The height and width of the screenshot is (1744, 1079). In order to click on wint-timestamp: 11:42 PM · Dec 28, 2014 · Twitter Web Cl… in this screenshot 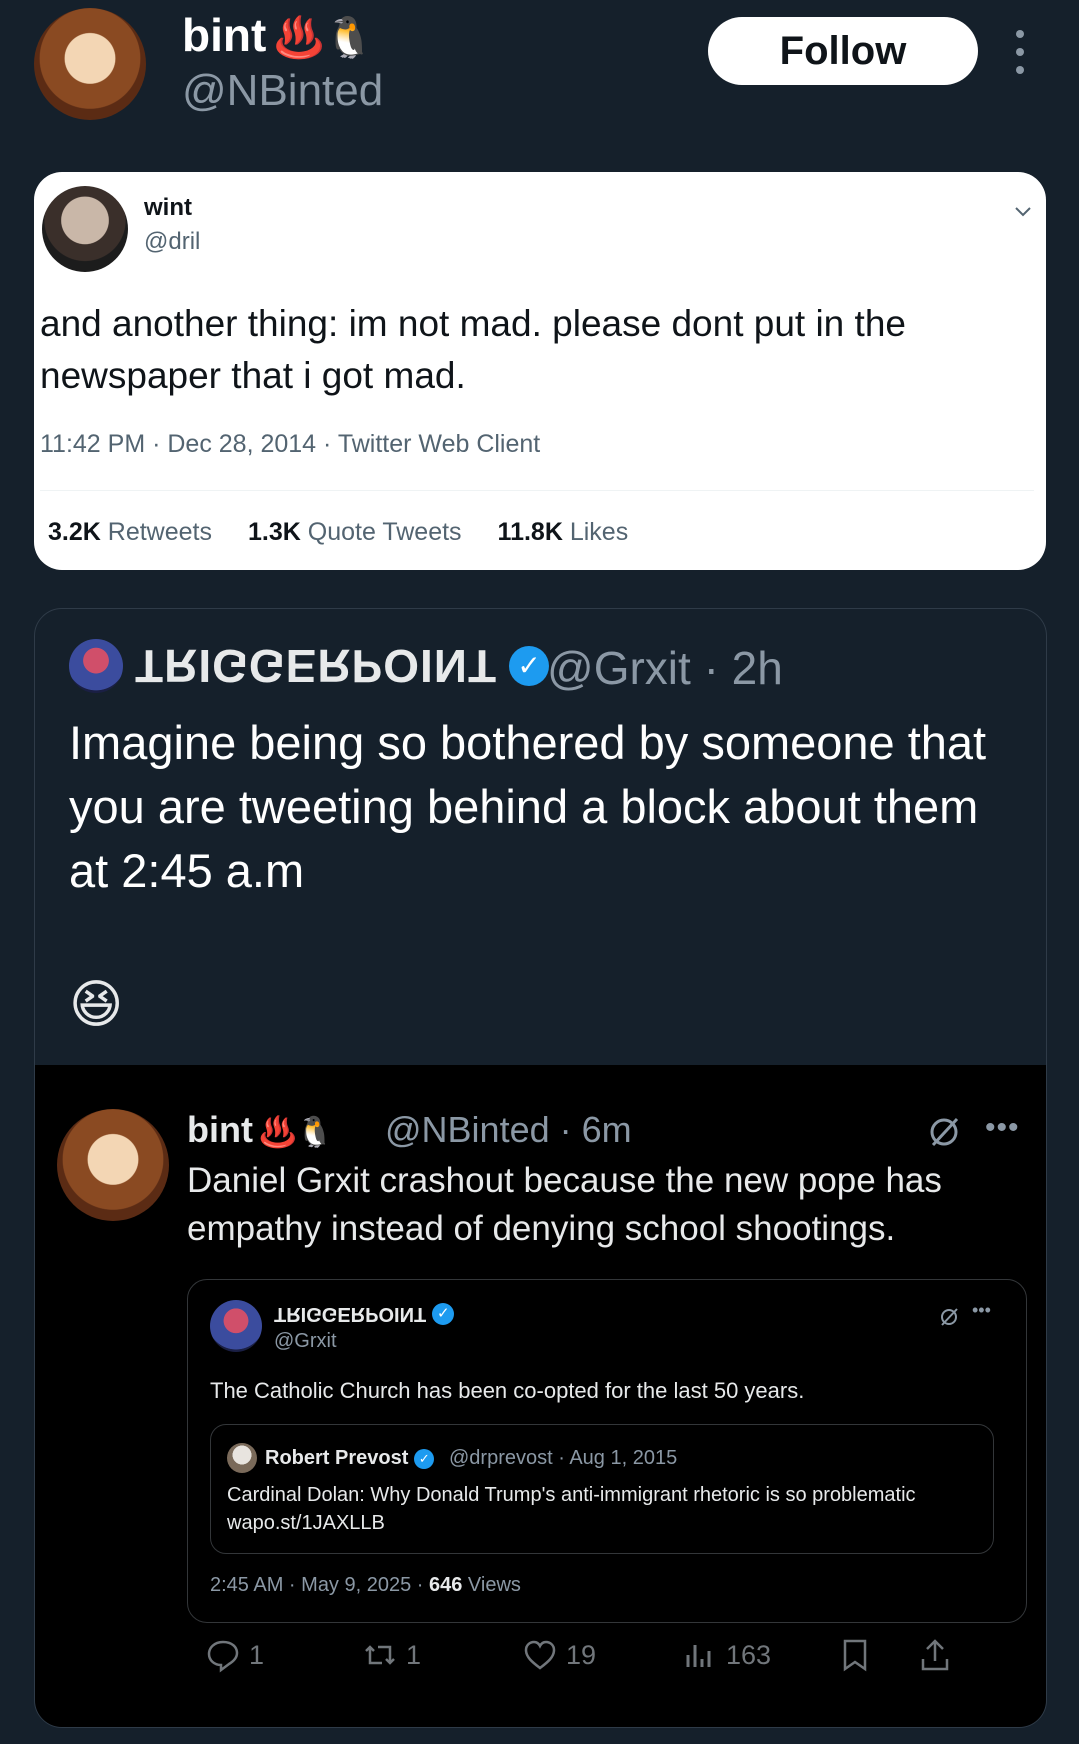, I will do `click(290, 444)`.